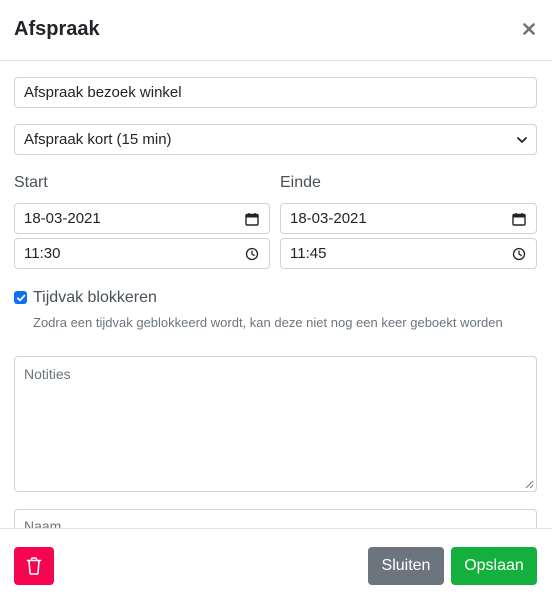 The height and width of the screenshot is (594, 552). I want to click on modal-footer: Sluiten Opslaan, so click(276, 561).